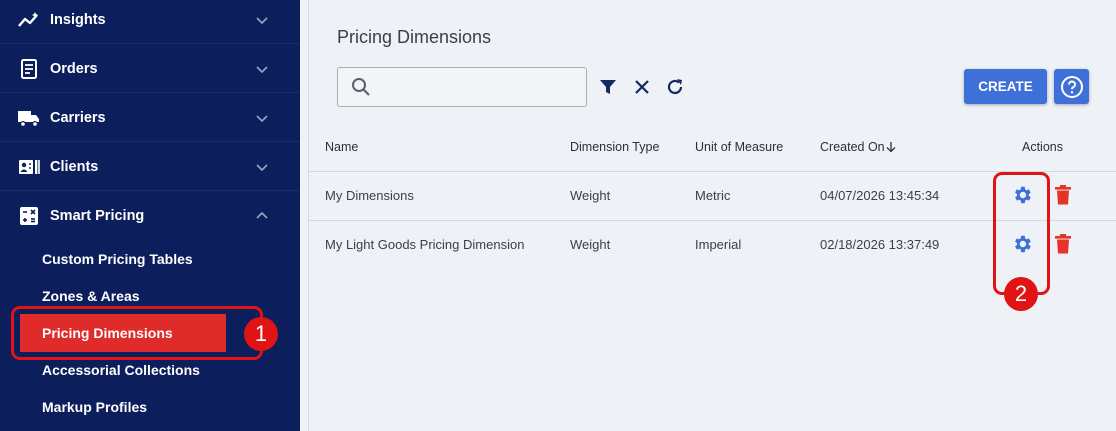  I want to click on cell-name: My Light Goods Pricing Dimension, so click(425, 244).